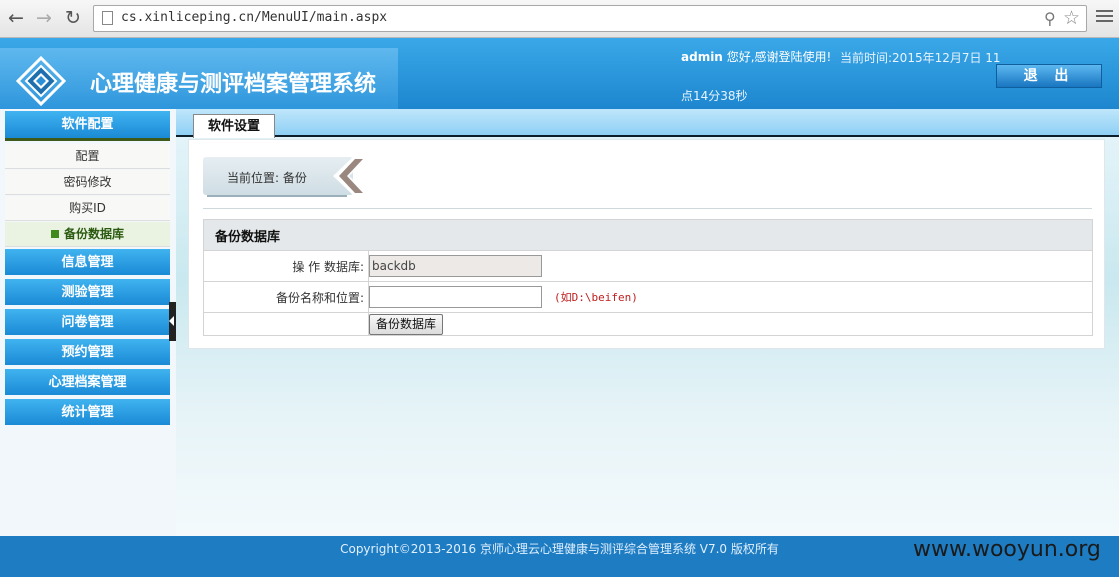 Image resolution: width=1119 pixels, height=577 pixels. What do you see at coordinates (647, 123) in the screenshot?
I see `tab-bar` at bounding box center [647, 123].